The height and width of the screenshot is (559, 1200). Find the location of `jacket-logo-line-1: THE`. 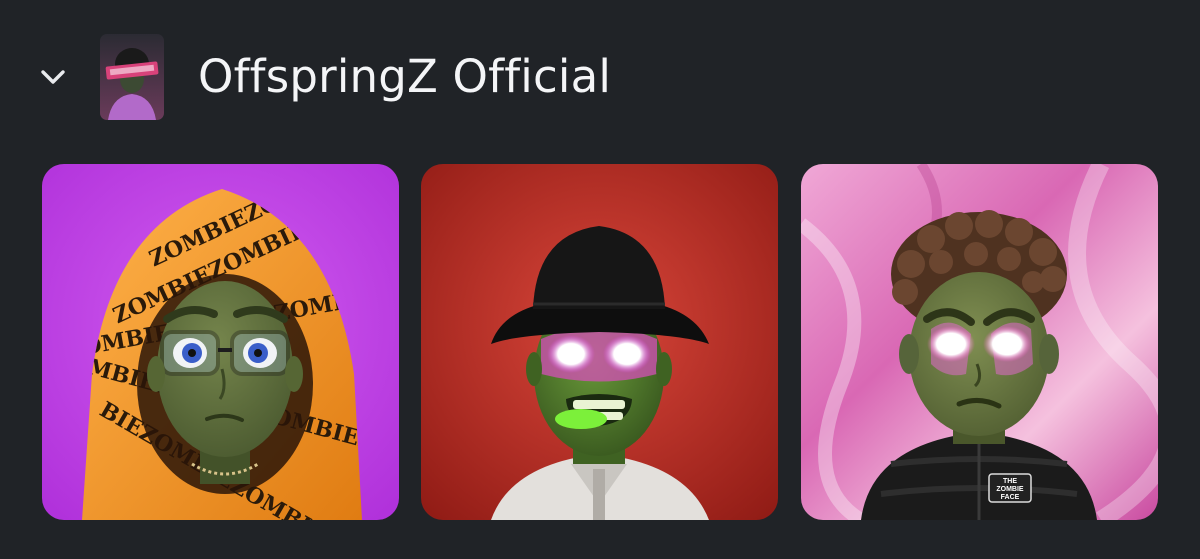

jacket-logo-line-1: THE is located at coordinates (1010, 481).